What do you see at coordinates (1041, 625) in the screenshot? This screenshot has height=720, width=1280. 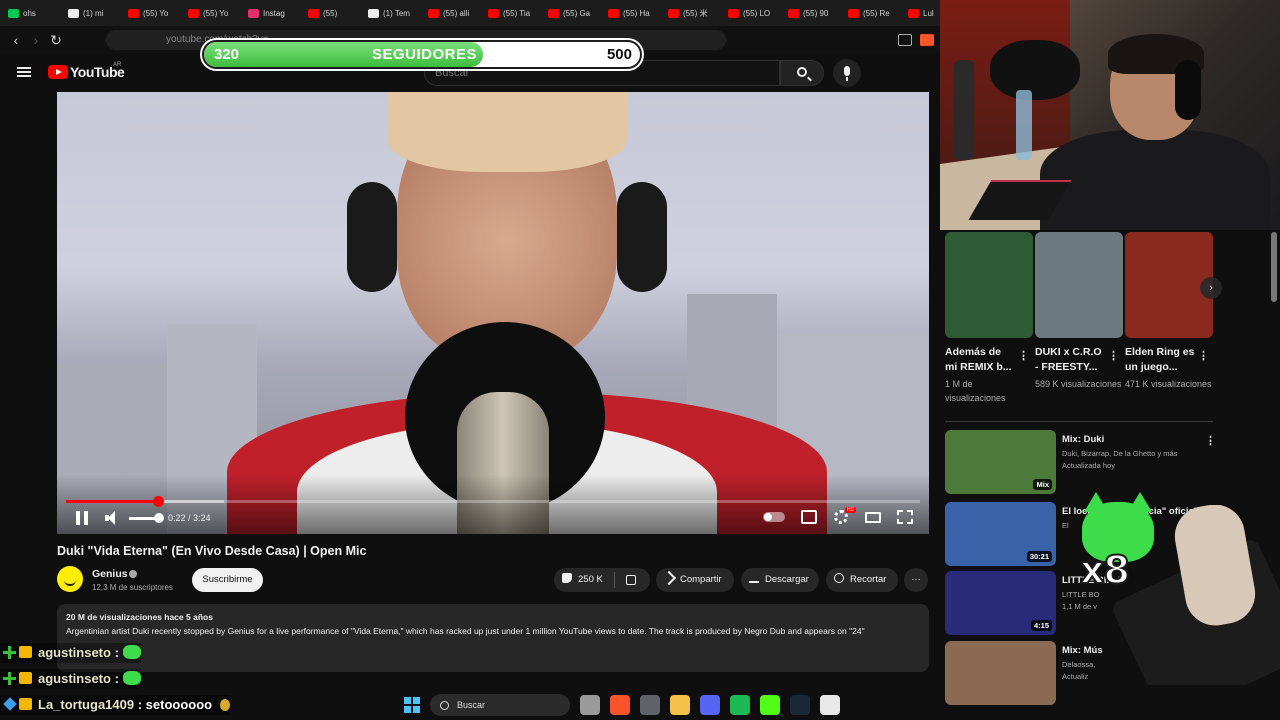 I see `duration-badge: 4:15` at bounding box center [1041, 625].